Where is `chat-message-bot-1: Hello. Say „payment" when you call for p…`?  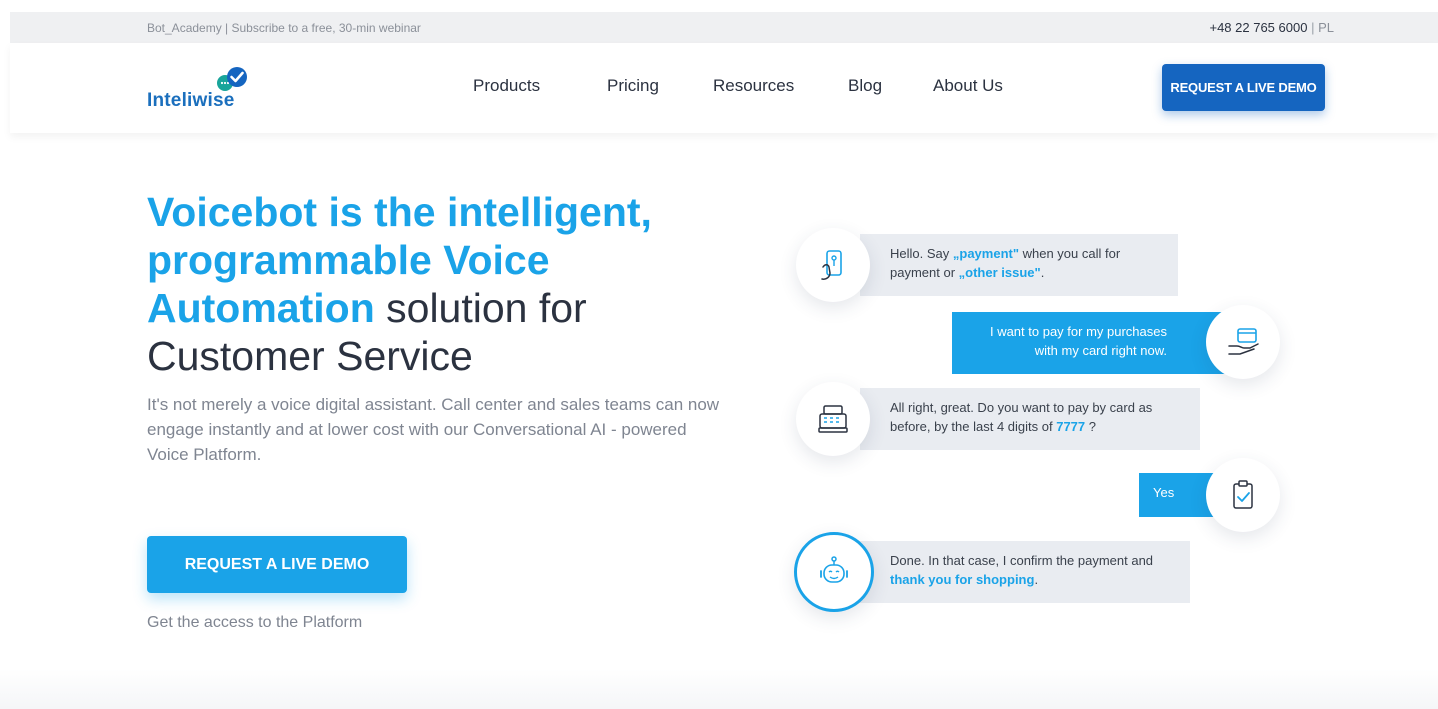
chat-message-bot-1: Hello. Say „payment" when you call for p… is located at coordinates (1019, 265).